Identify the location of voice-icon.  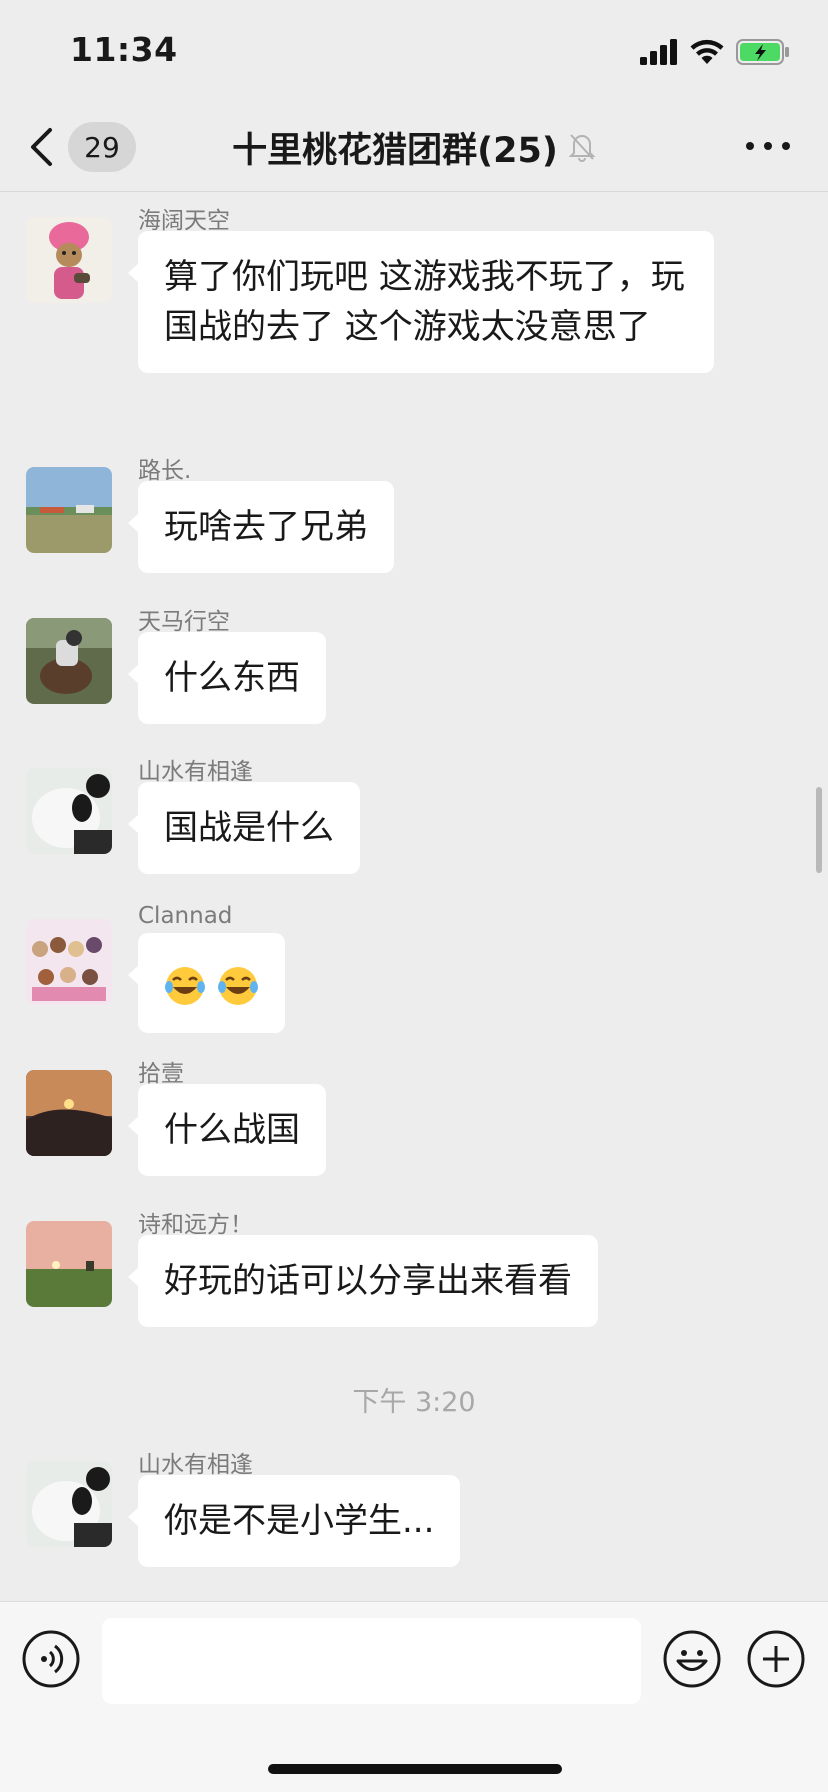
(51, 1659).